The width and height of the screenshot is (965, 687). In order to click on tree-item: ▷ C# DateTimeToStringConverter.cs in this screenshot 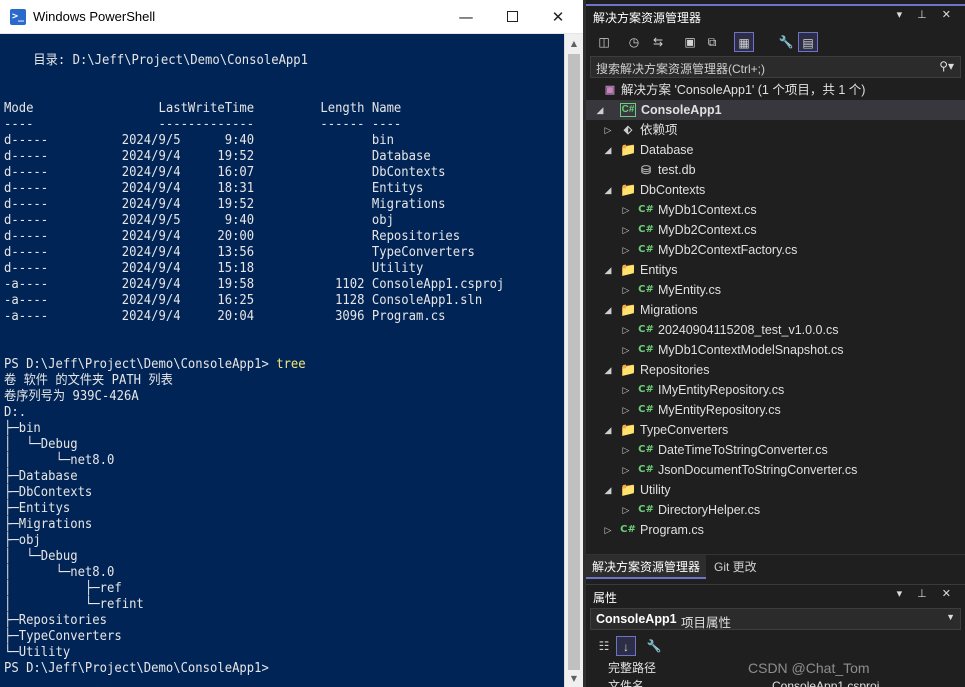, I will do `click(775, 450)`.